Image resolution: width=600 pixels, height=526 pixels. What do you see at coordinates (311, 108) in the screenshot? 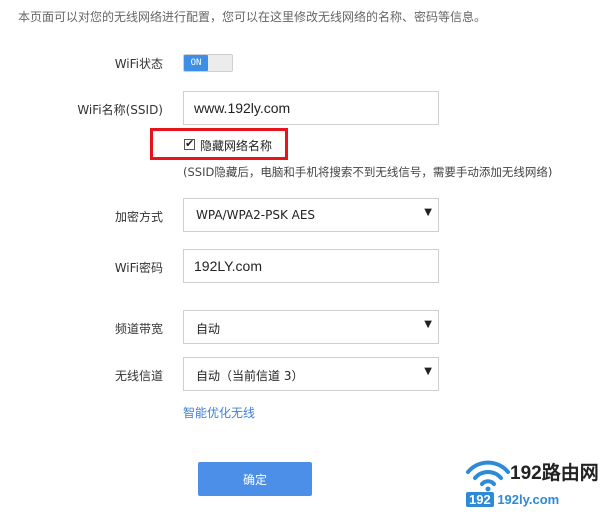
I see `ssid-input` at bounding box center [311, 108].